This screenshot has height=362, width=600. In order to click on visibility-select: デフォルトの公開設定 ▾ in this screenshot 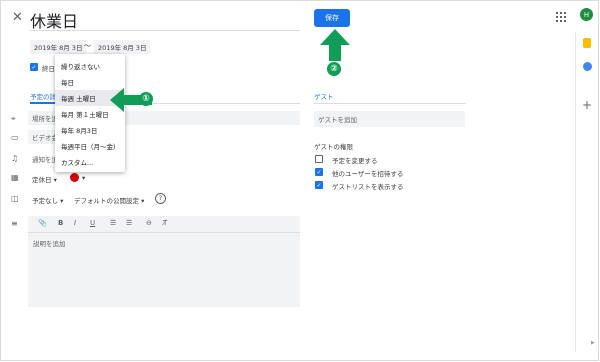, I will do `click(109, 200)`.